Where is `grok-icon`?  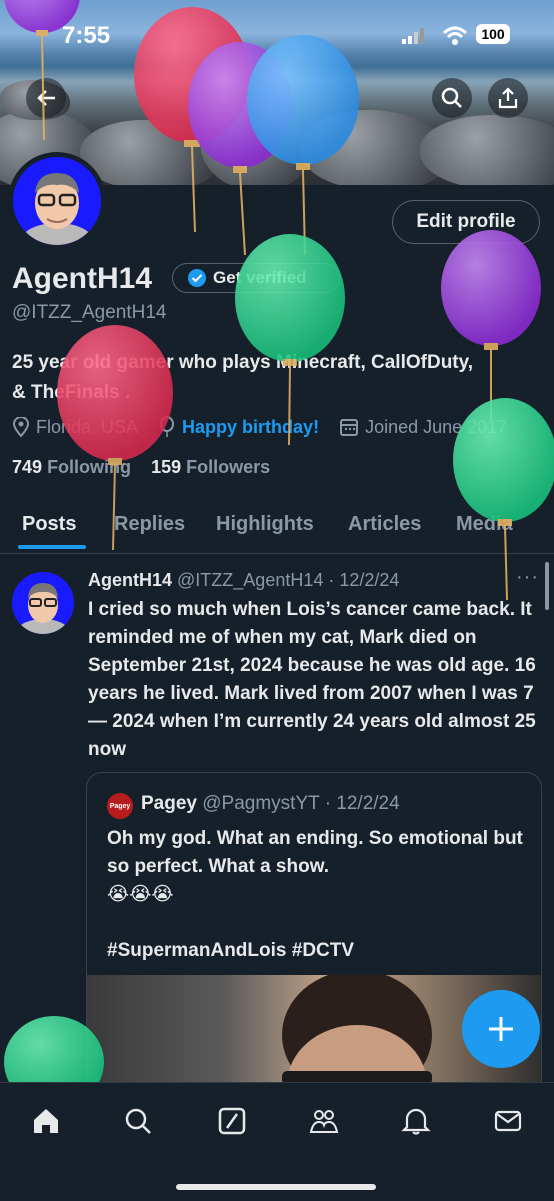 grok-icon is located at coordinates (232, 1121).